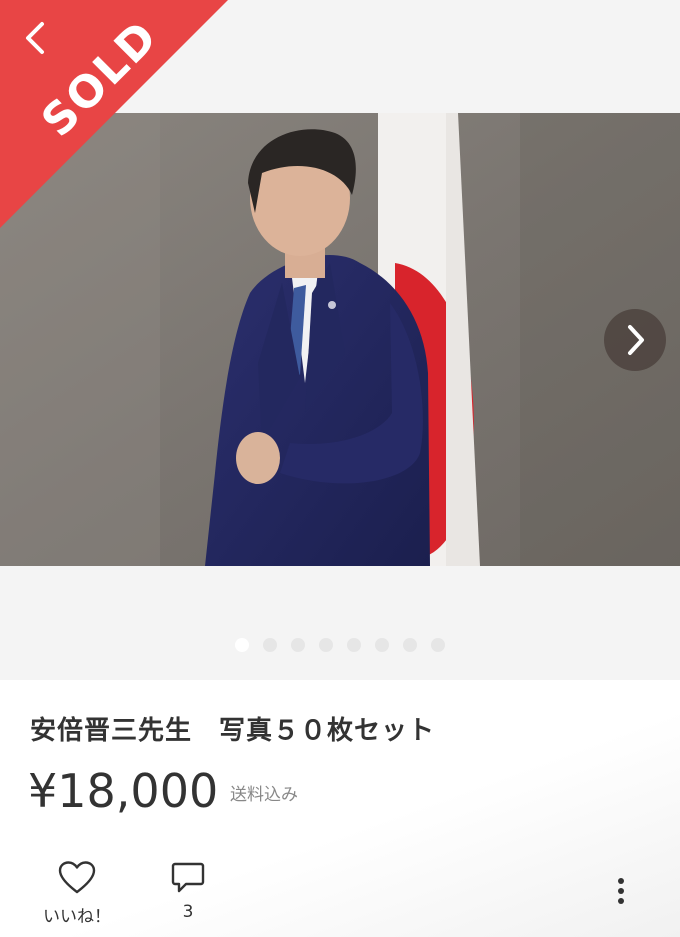  I want to click on chevron-left-icon, so click(35, 38).